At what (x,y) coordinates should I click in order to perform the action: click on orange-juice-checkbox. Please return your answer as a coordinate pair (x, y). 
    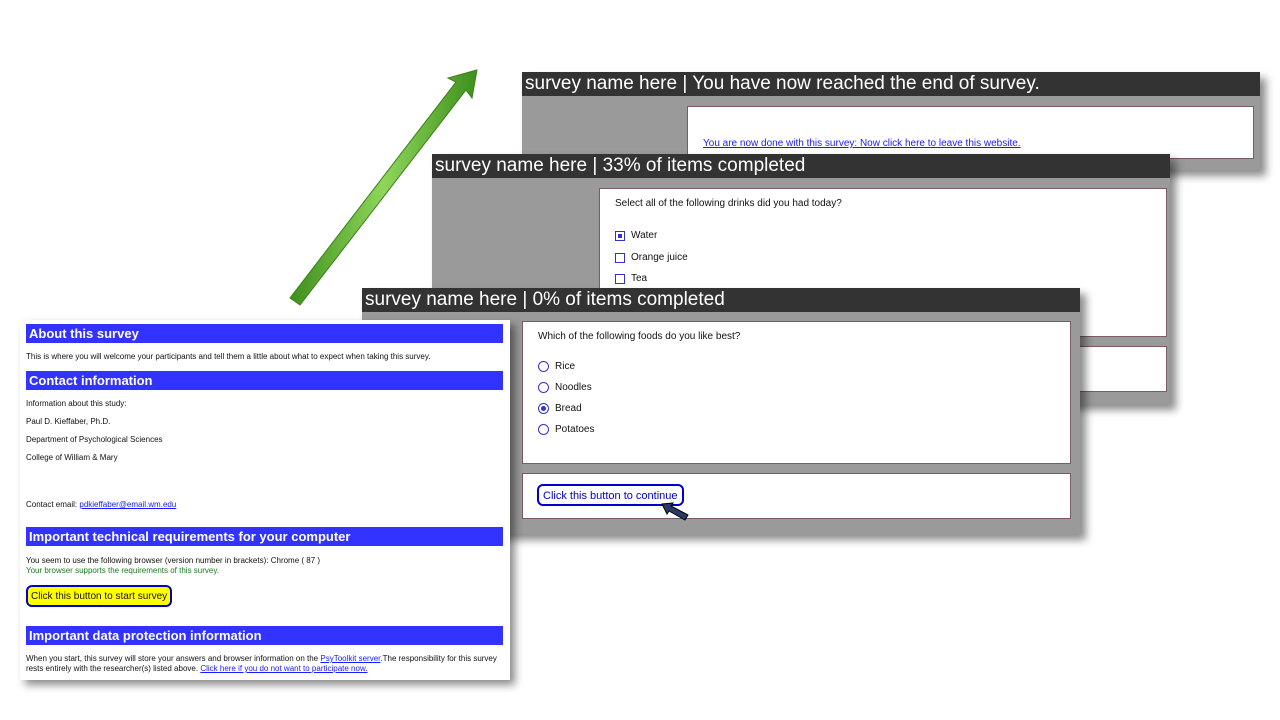
    Looking at the image, I should click on (620, 257).